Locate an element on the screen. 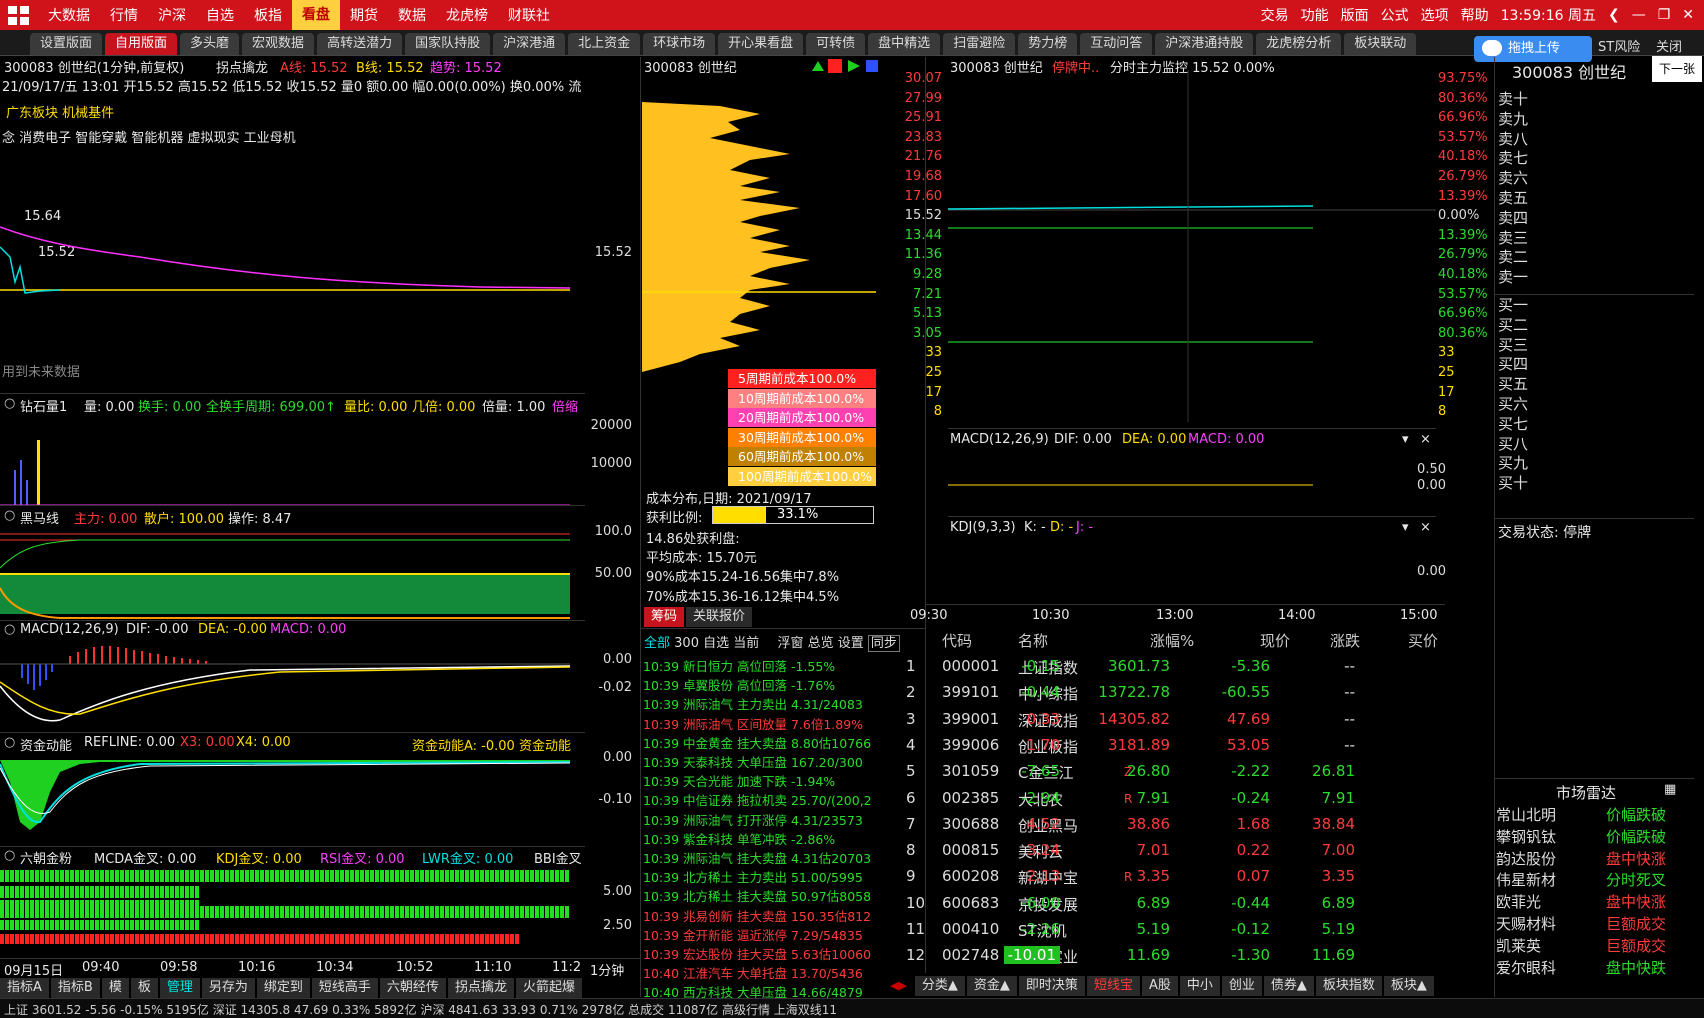 The image size is (1704, 1018). tab-dragon-analysis: 龙虎榜分析 is located at coordinates (1299, 44).